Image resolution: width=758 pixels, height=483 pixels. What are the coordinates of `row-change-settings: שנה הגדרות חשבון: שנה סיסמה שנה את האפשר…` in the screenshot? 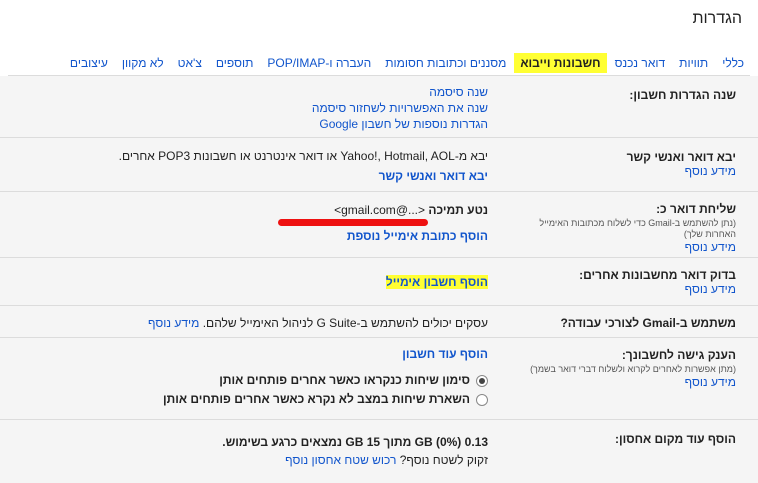 It's located at (379, 107).